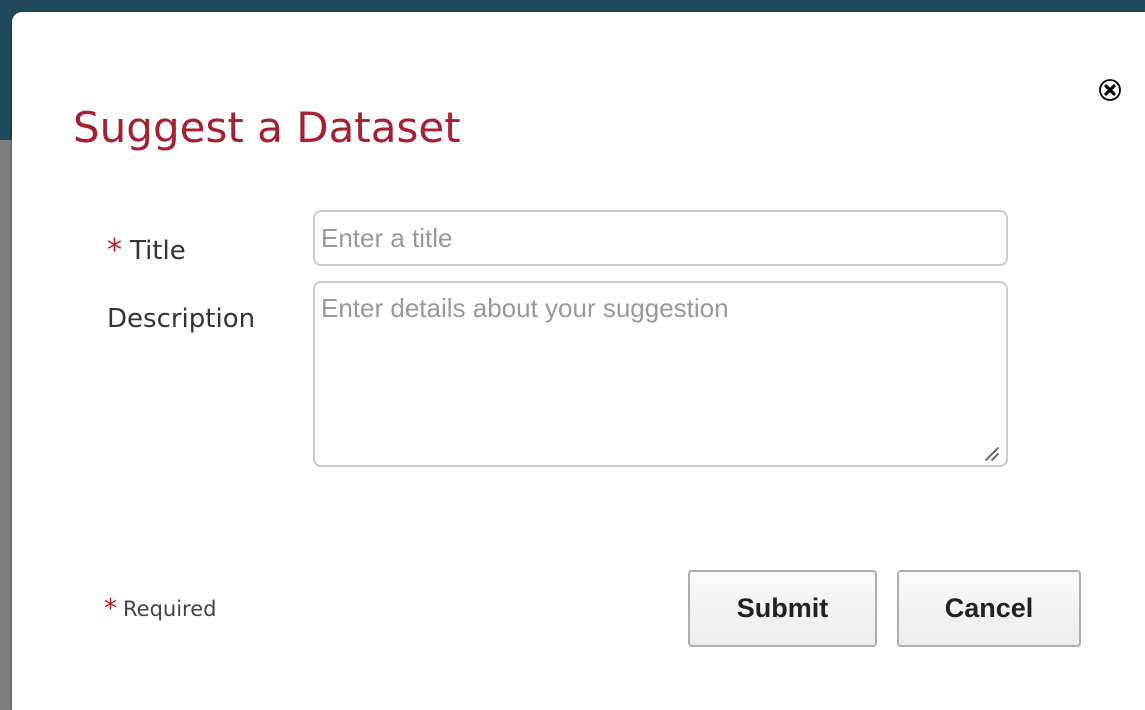  I want to click on dialog-title: Suggest a Dataset, so click(267, 127).